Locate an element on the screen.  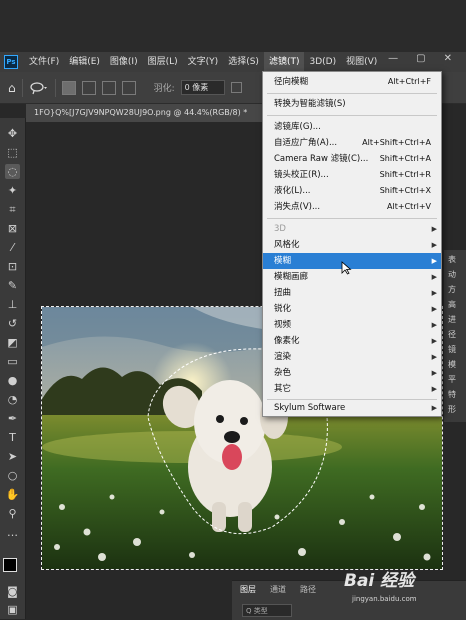
photoshop-logo-icon: Ps is located at coordinates (11, 62).